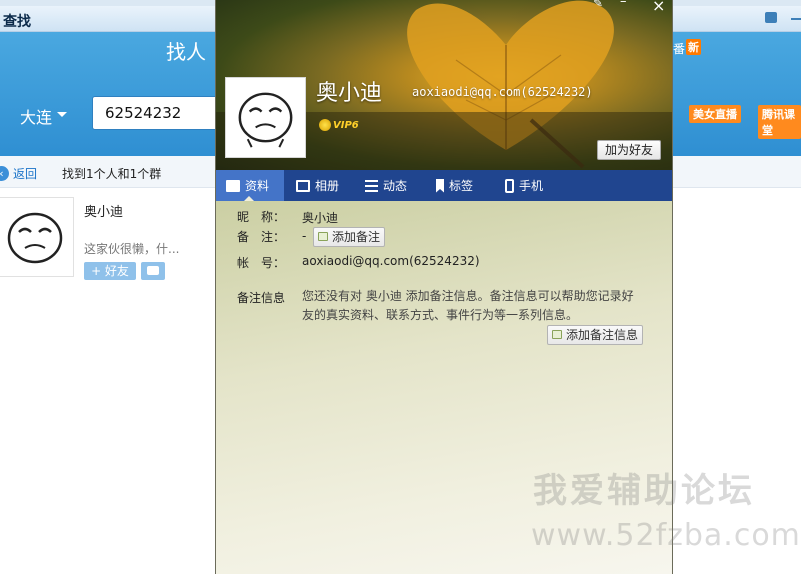  Describe the element at coordinates (666, 535) in the screenshot. I see `watermark-url: www.52fzba.com` at that location.